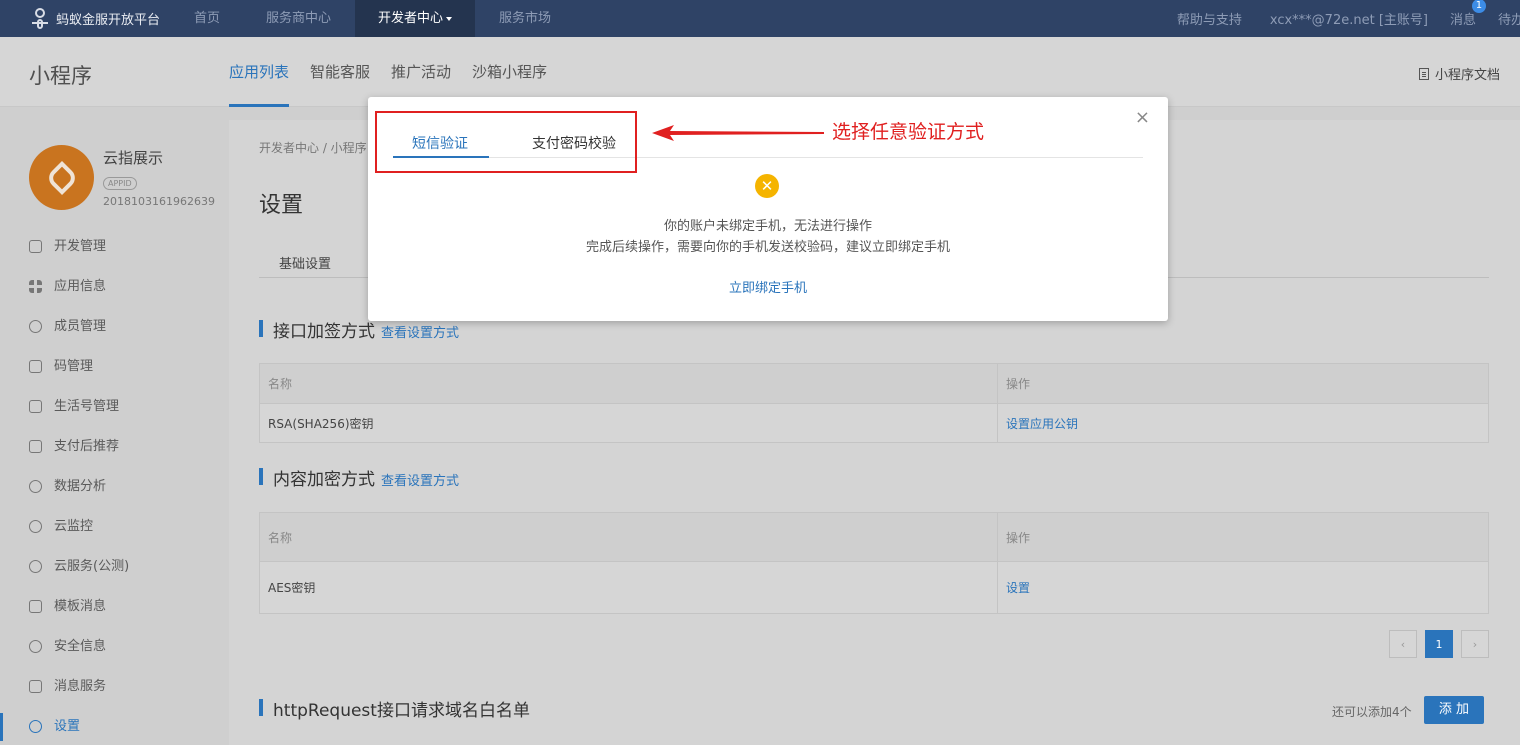 Image resolution: width=1520 pixels, height=745 pixels. I want to click on prev-page-button: ‹, so click(1403, 644).